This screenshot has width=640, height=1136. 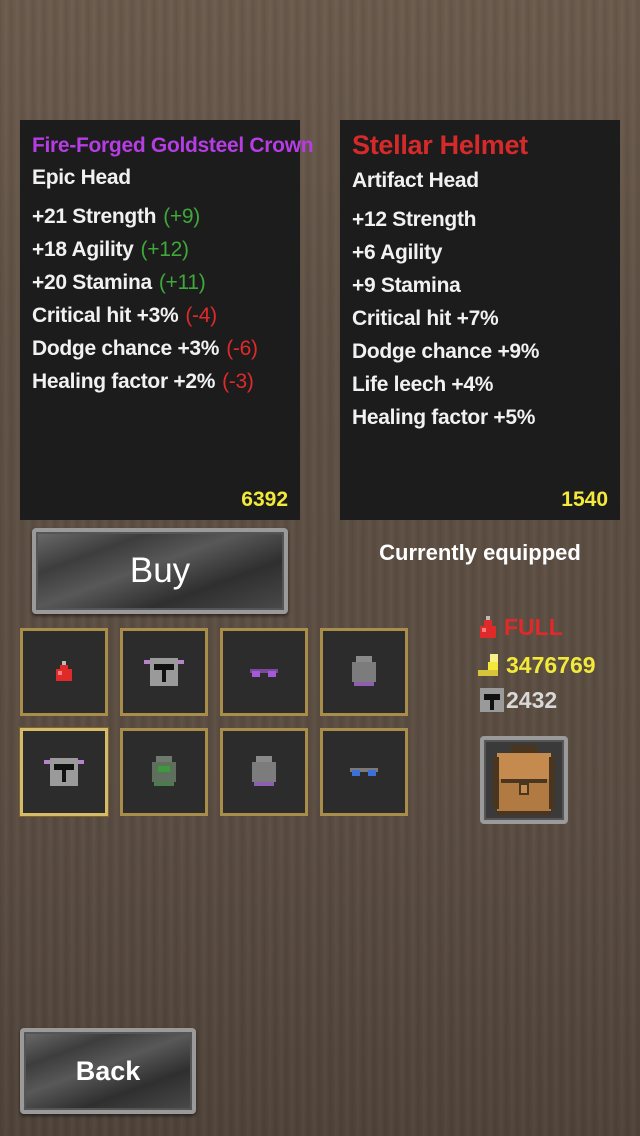 What do you see at coordinates (425, 318) in the screenshot?
I see `stat-line: Critical hit +7%` at bounding box center [425, 318].